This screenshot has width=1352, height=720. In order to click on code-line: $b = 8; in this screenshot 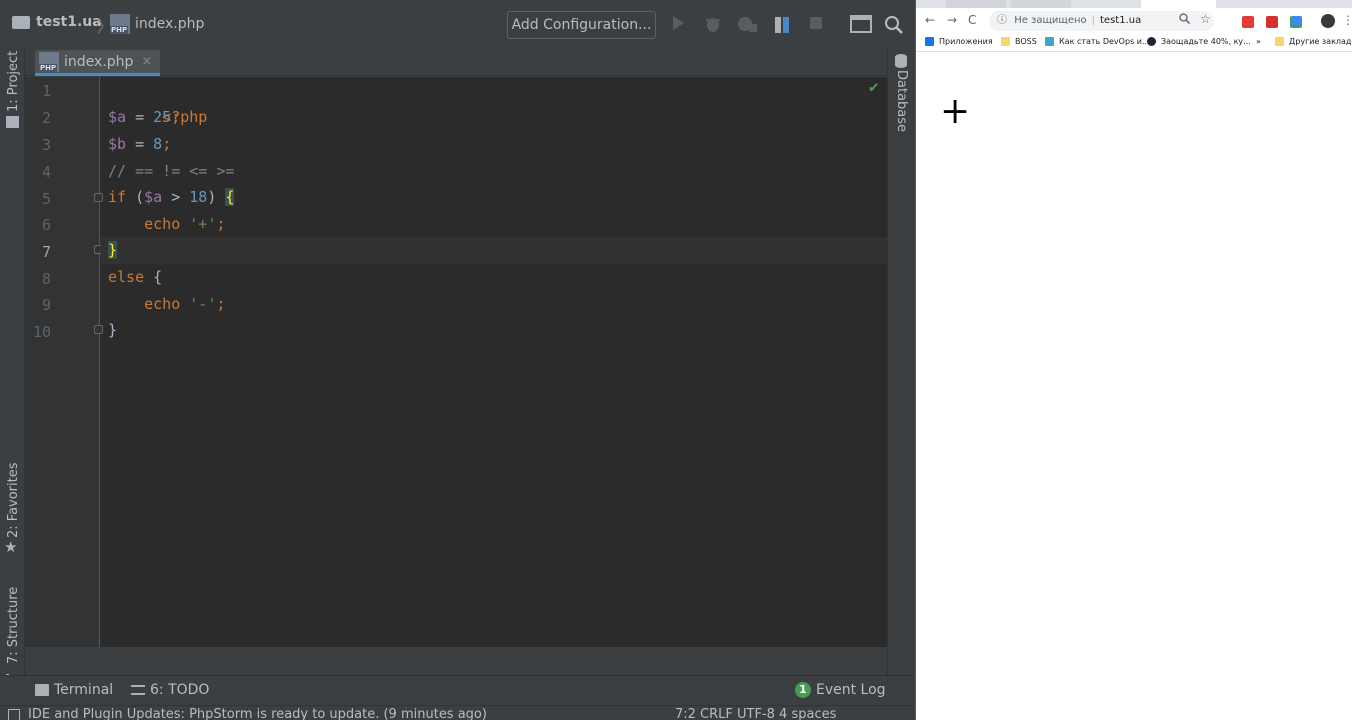, I will do `click(139, 144)`.